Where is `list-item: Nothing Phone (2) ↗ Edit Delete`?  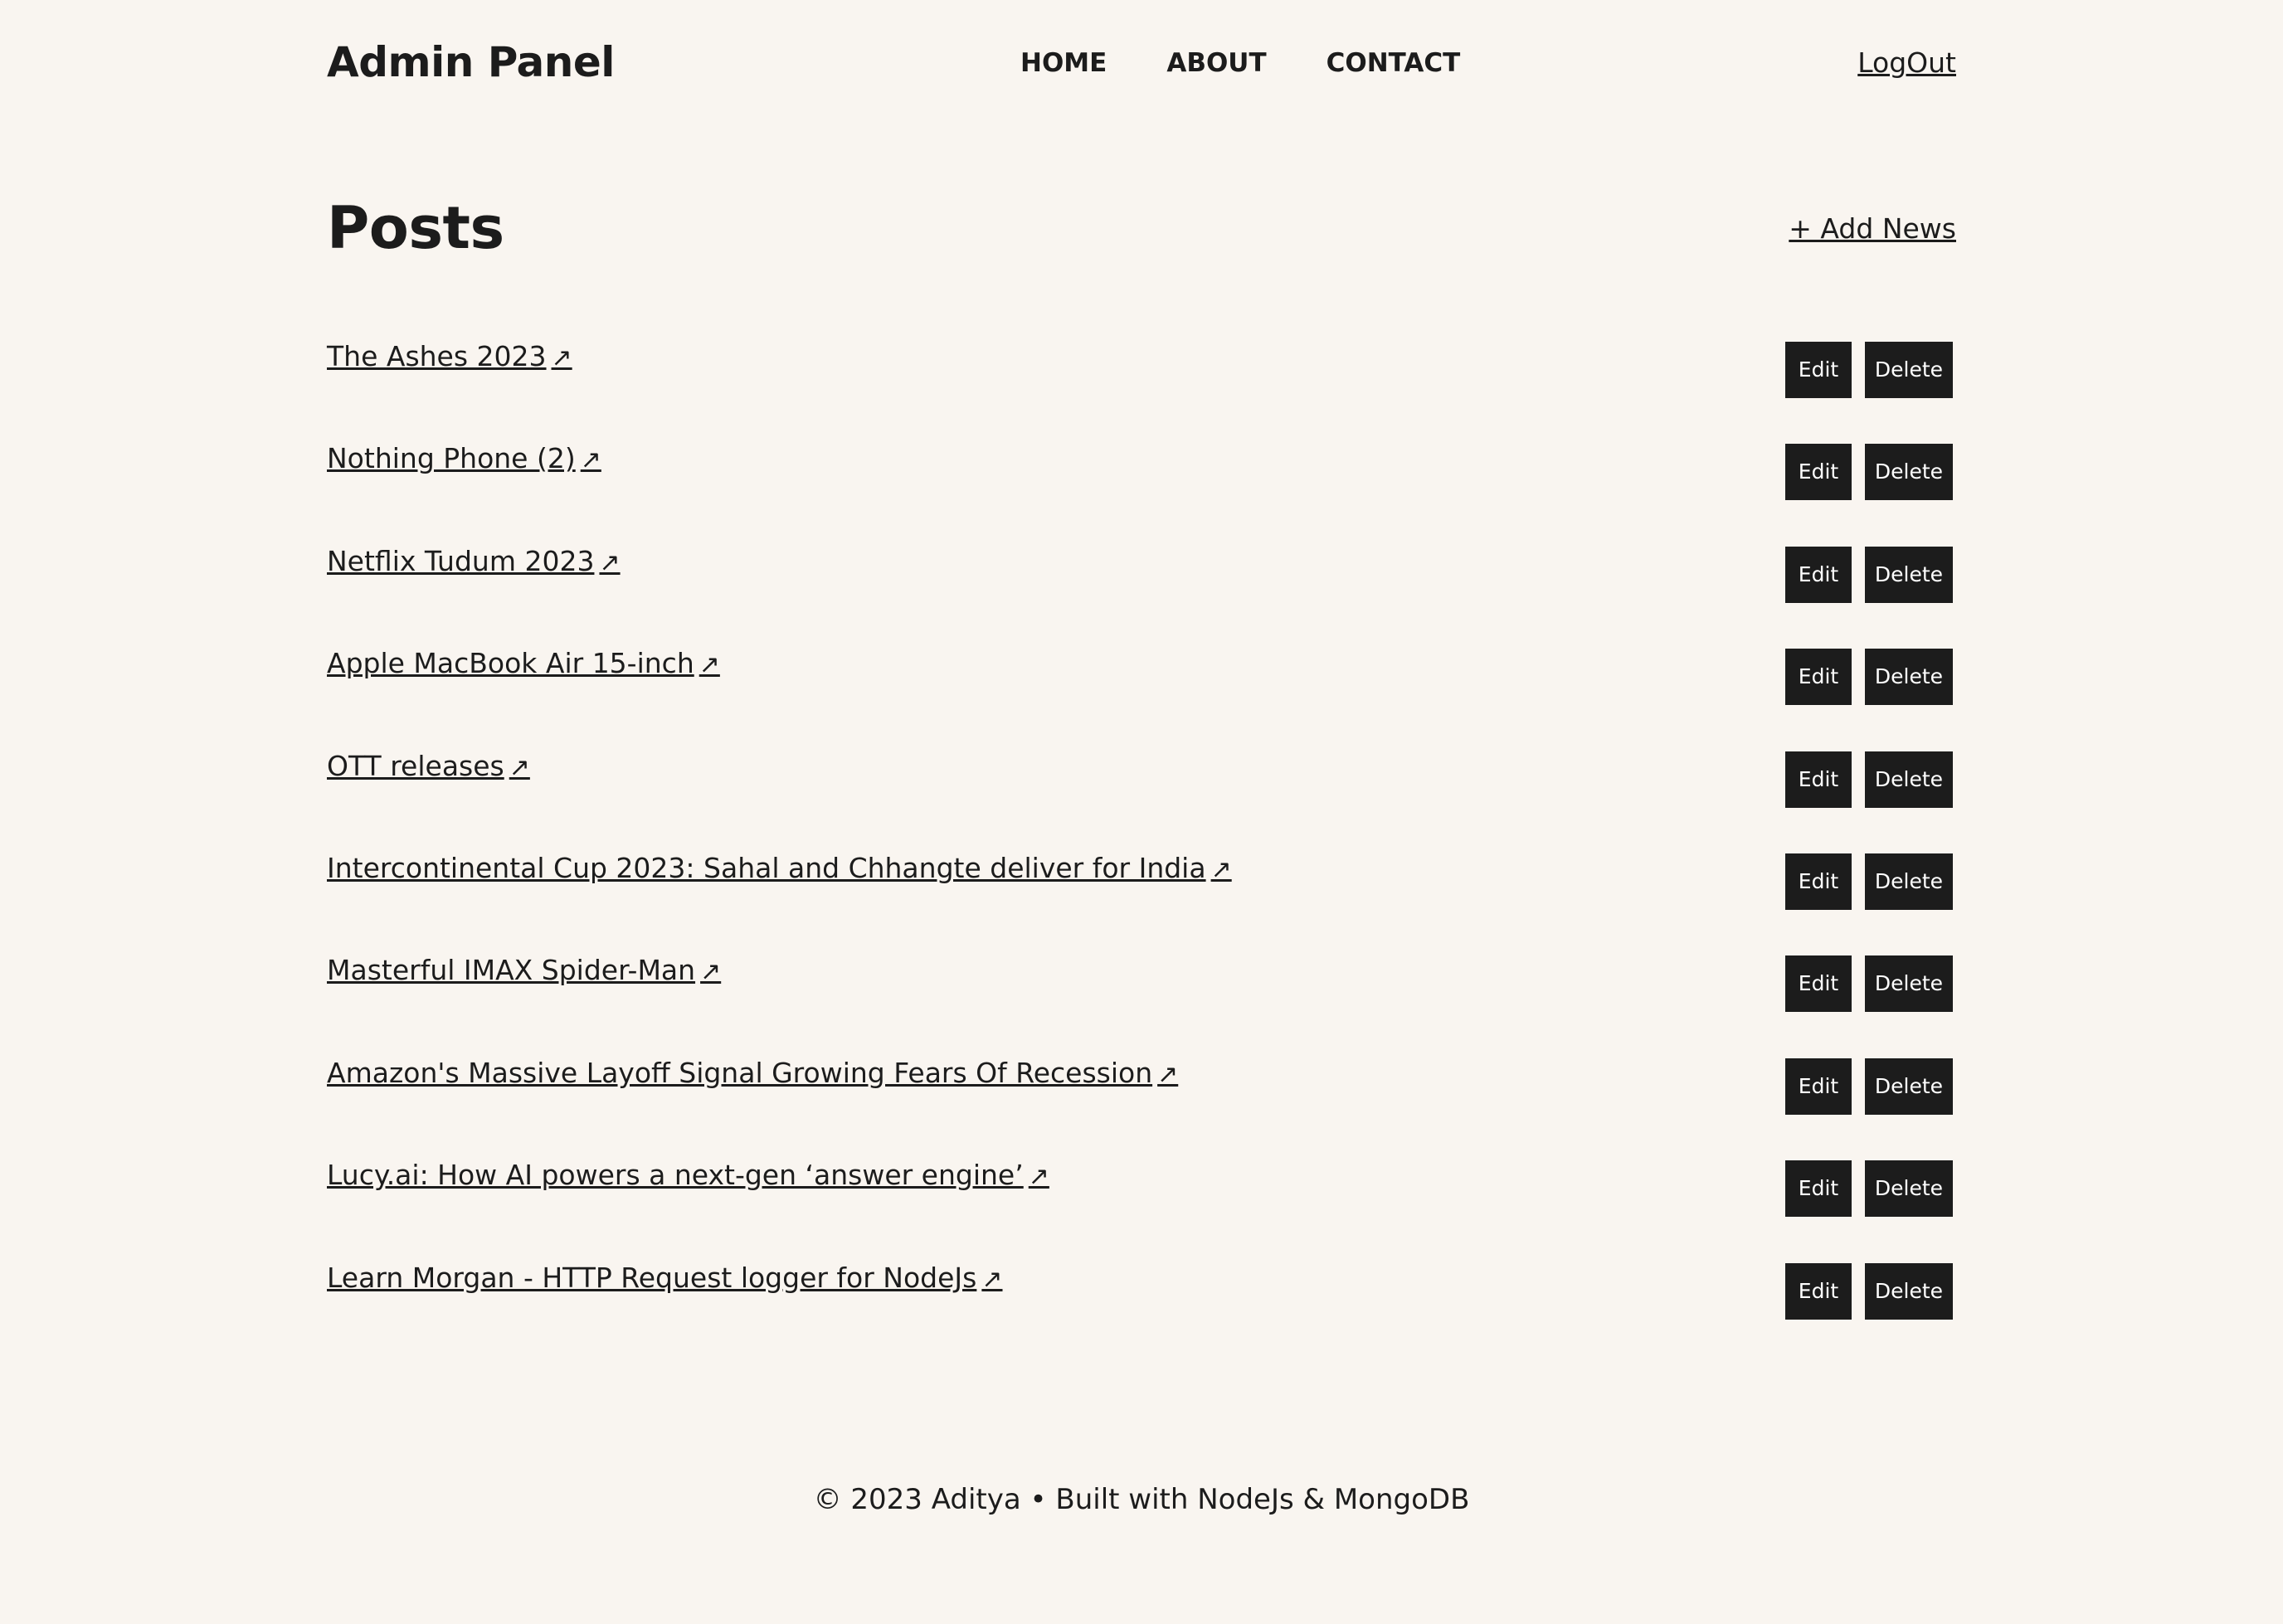
list-item: Nothing Phone (2) ↗ Edit Delete is located at coordinates (1141, 480).